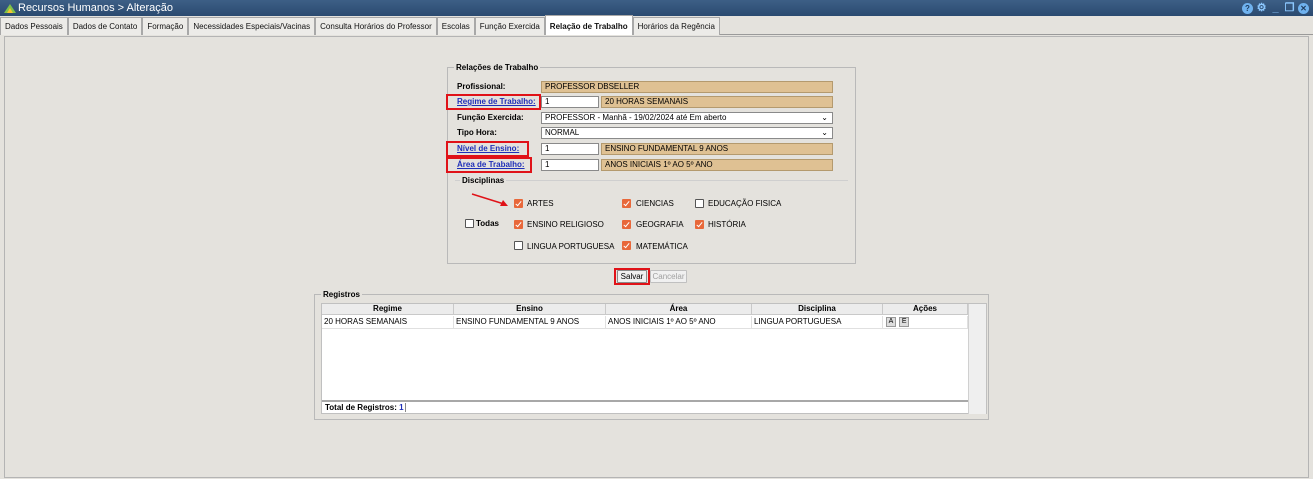 This screenshot has height=482, width=1313. What do you see at coordinates (727, 224) in the screenshot?
I see `disciplina-historia-label: HISTÓRIA` at bounding box center [727, 224].